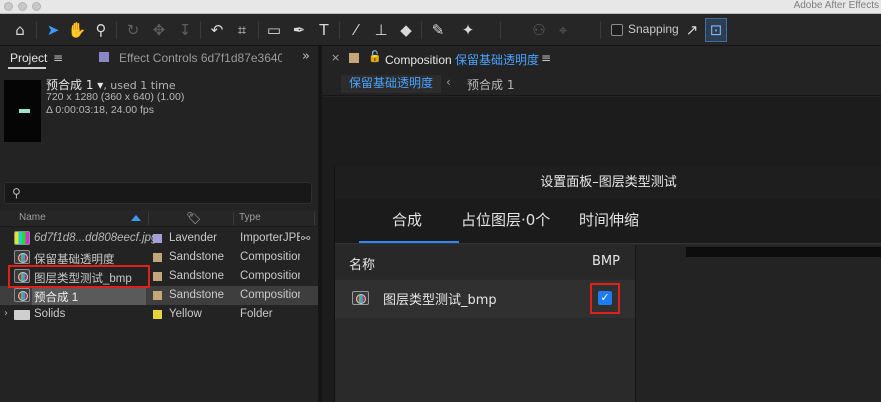 This screenshot has width=881, height=402. I want to click on project-search-input: ⚲, so click(158, 193).